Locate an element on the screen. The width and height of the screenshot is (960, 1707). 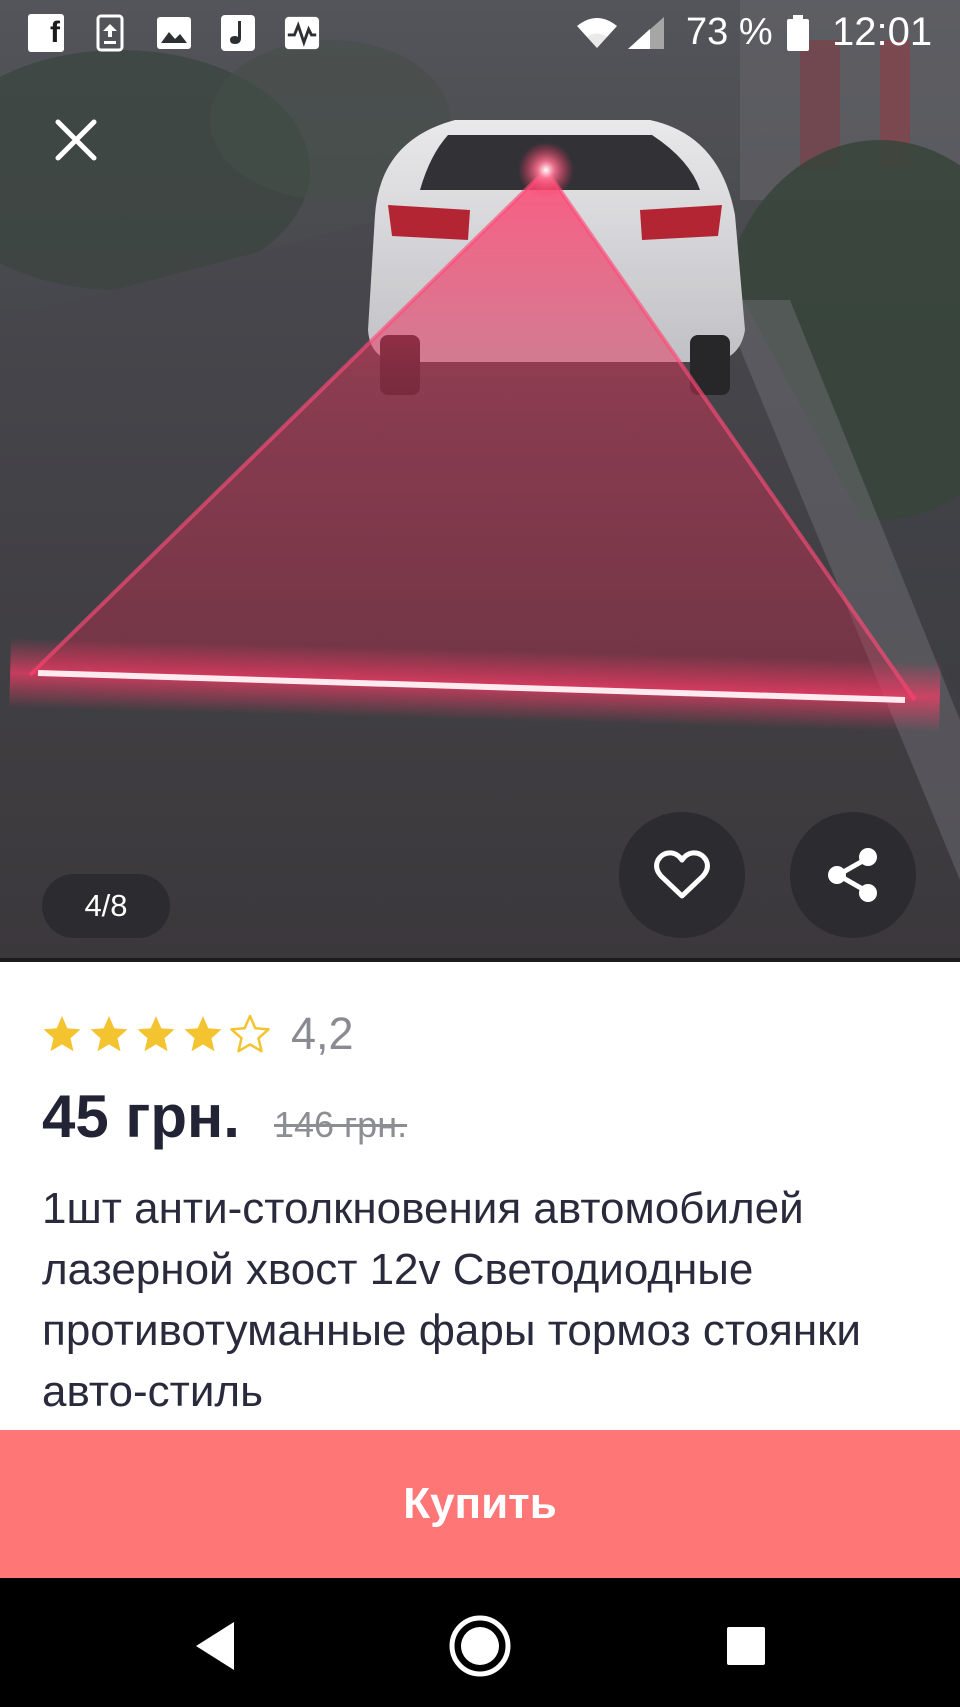
close-icon is located at coordinates (76, 140).